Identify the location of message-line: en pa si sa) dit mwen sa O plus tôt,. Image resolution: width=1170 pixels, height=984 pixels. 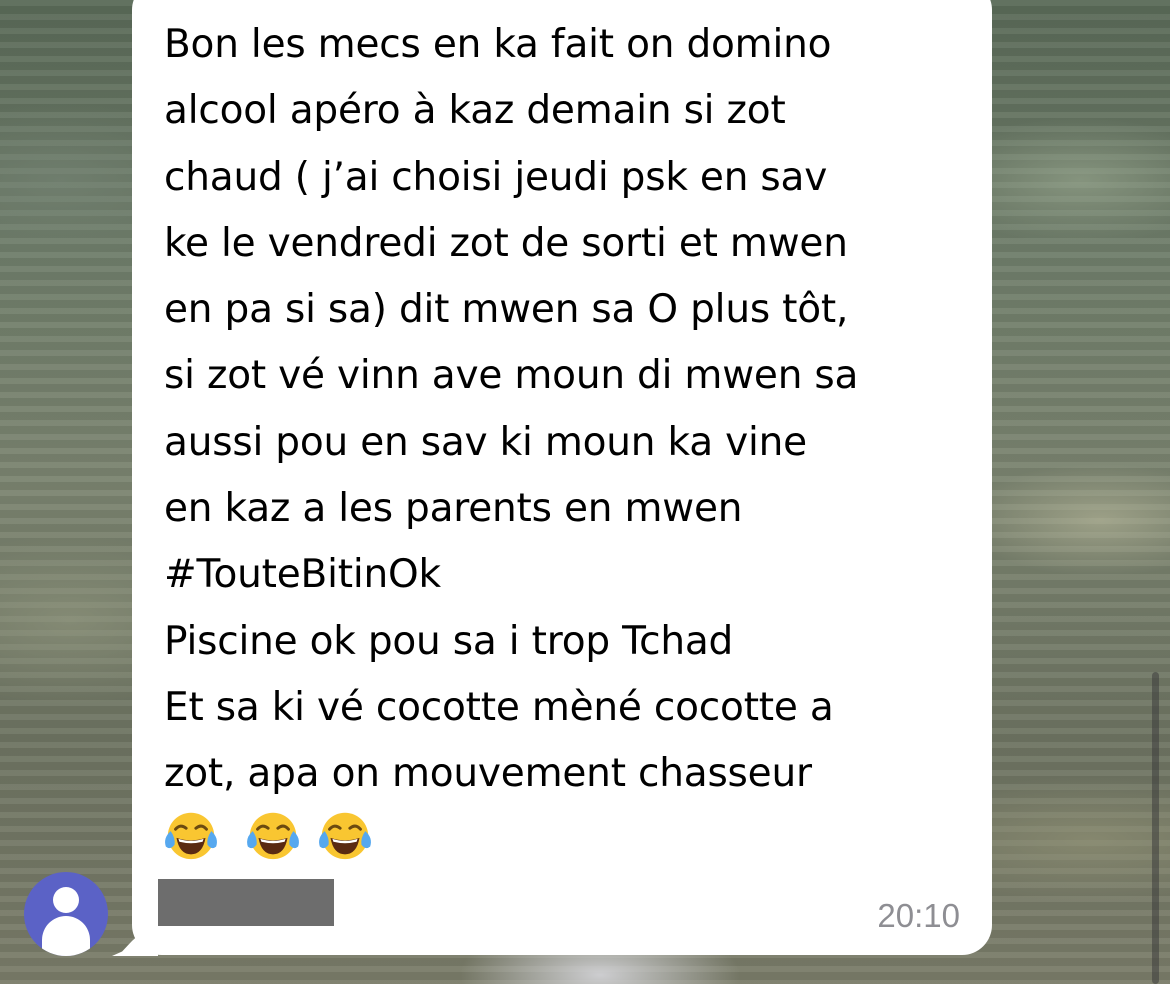
(506, 310).